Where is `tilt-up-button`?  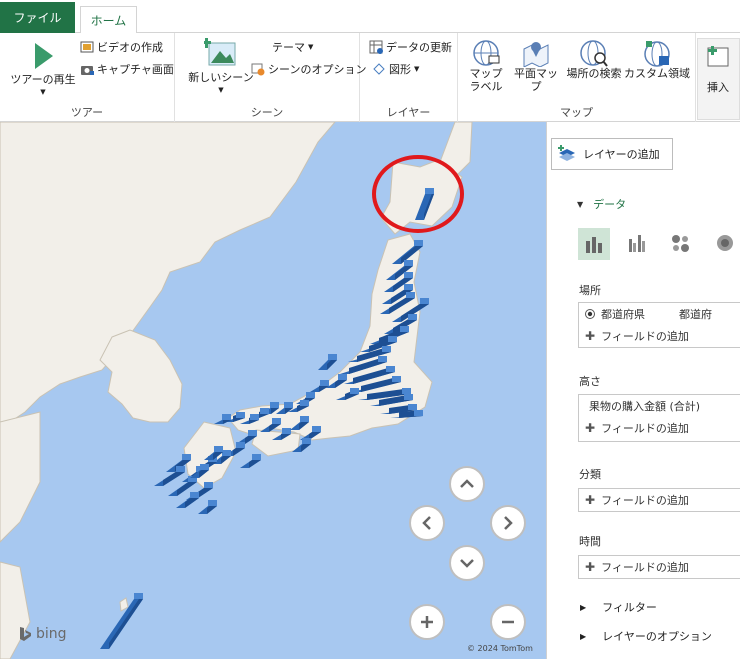 tilt-up-button is located at coordinates (467, 484).